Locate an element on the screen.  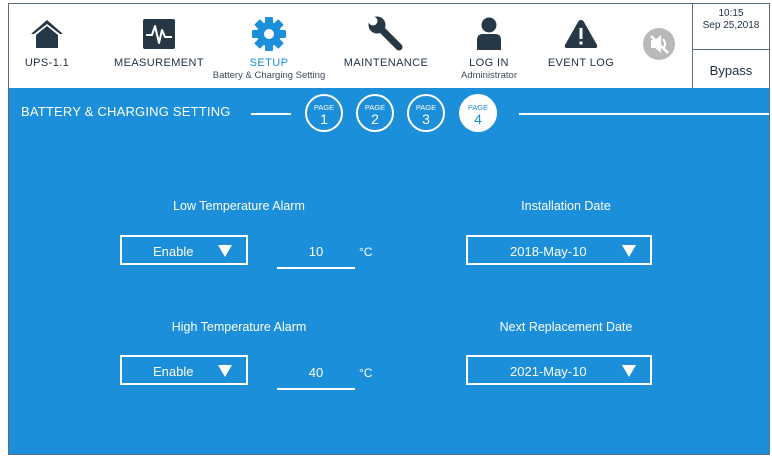
nav-label-measurement: MEASUREMENT is located at coordinates (159, 63).